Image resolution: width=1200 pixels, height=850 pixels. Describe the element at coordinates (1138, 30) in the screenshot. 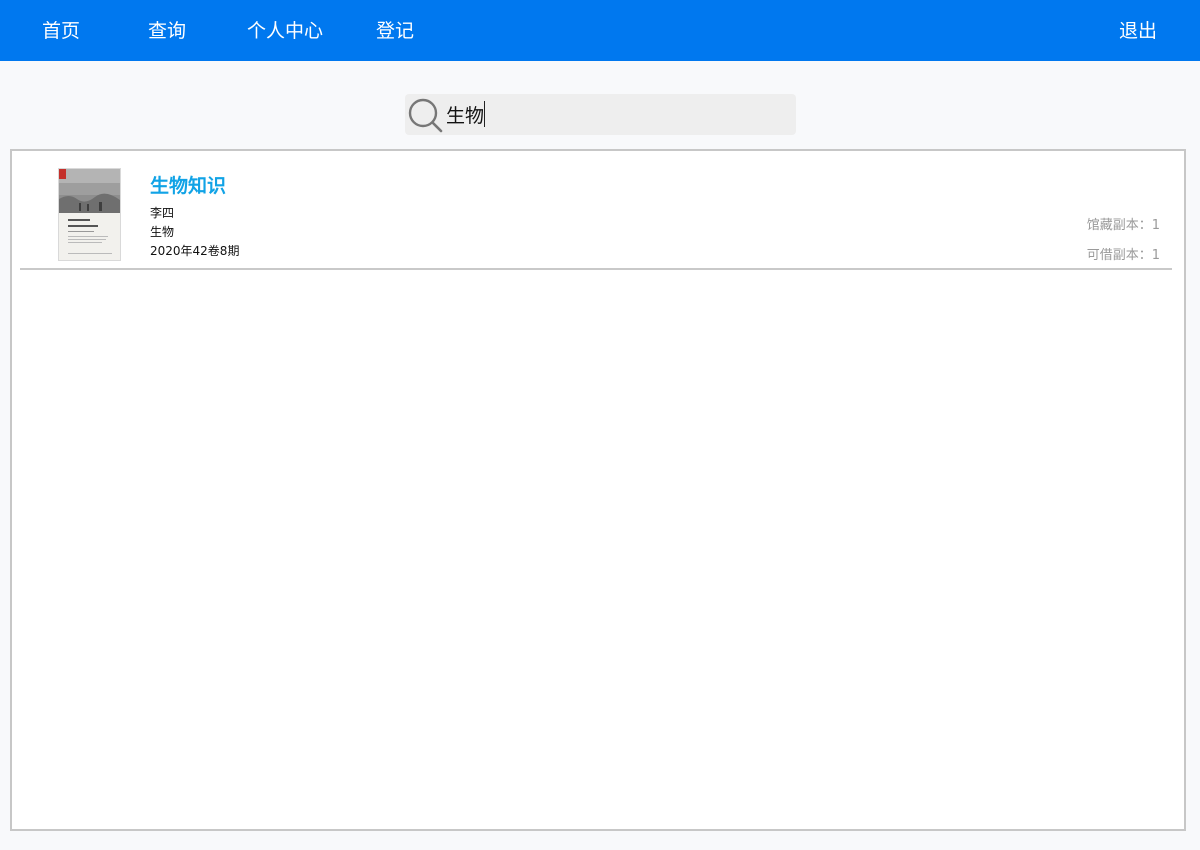

I see `logout-button: 退出` at that location.